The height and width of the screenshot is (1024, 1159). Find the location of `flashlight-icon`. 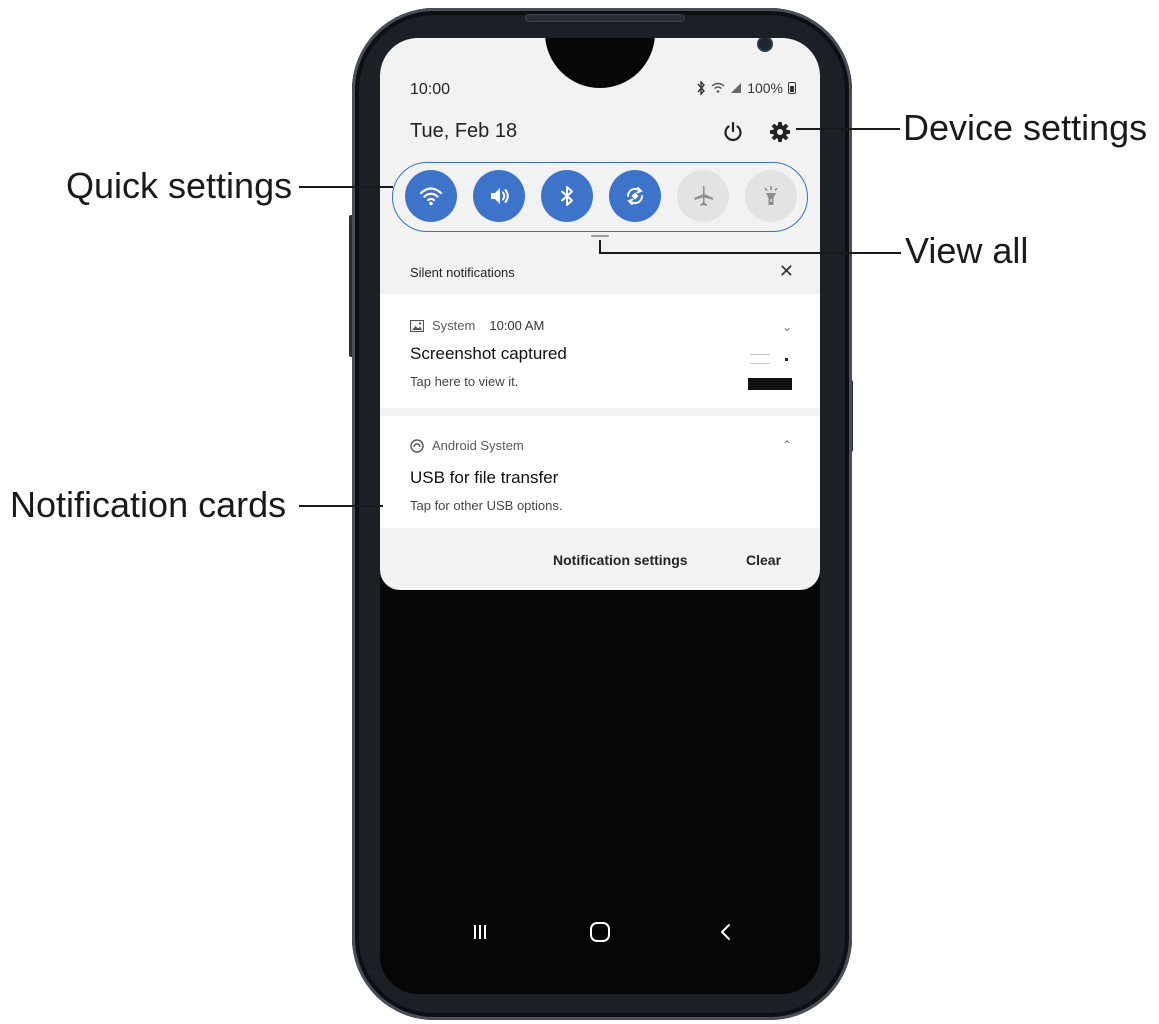

flashlight-icon is located at coordinates (771, 195).